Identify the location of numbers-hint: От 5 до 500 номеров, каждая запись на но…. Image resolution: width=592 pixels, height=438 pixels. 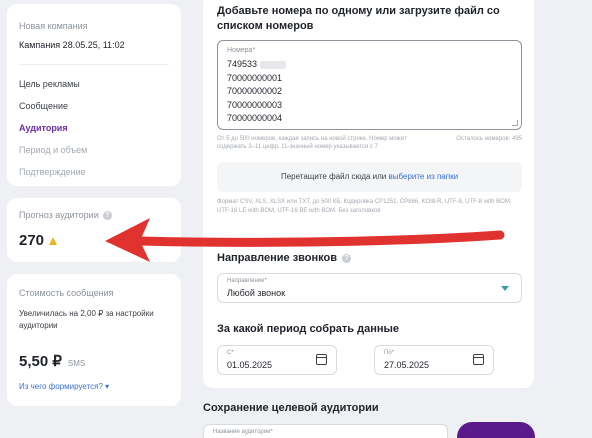
(312, 143).